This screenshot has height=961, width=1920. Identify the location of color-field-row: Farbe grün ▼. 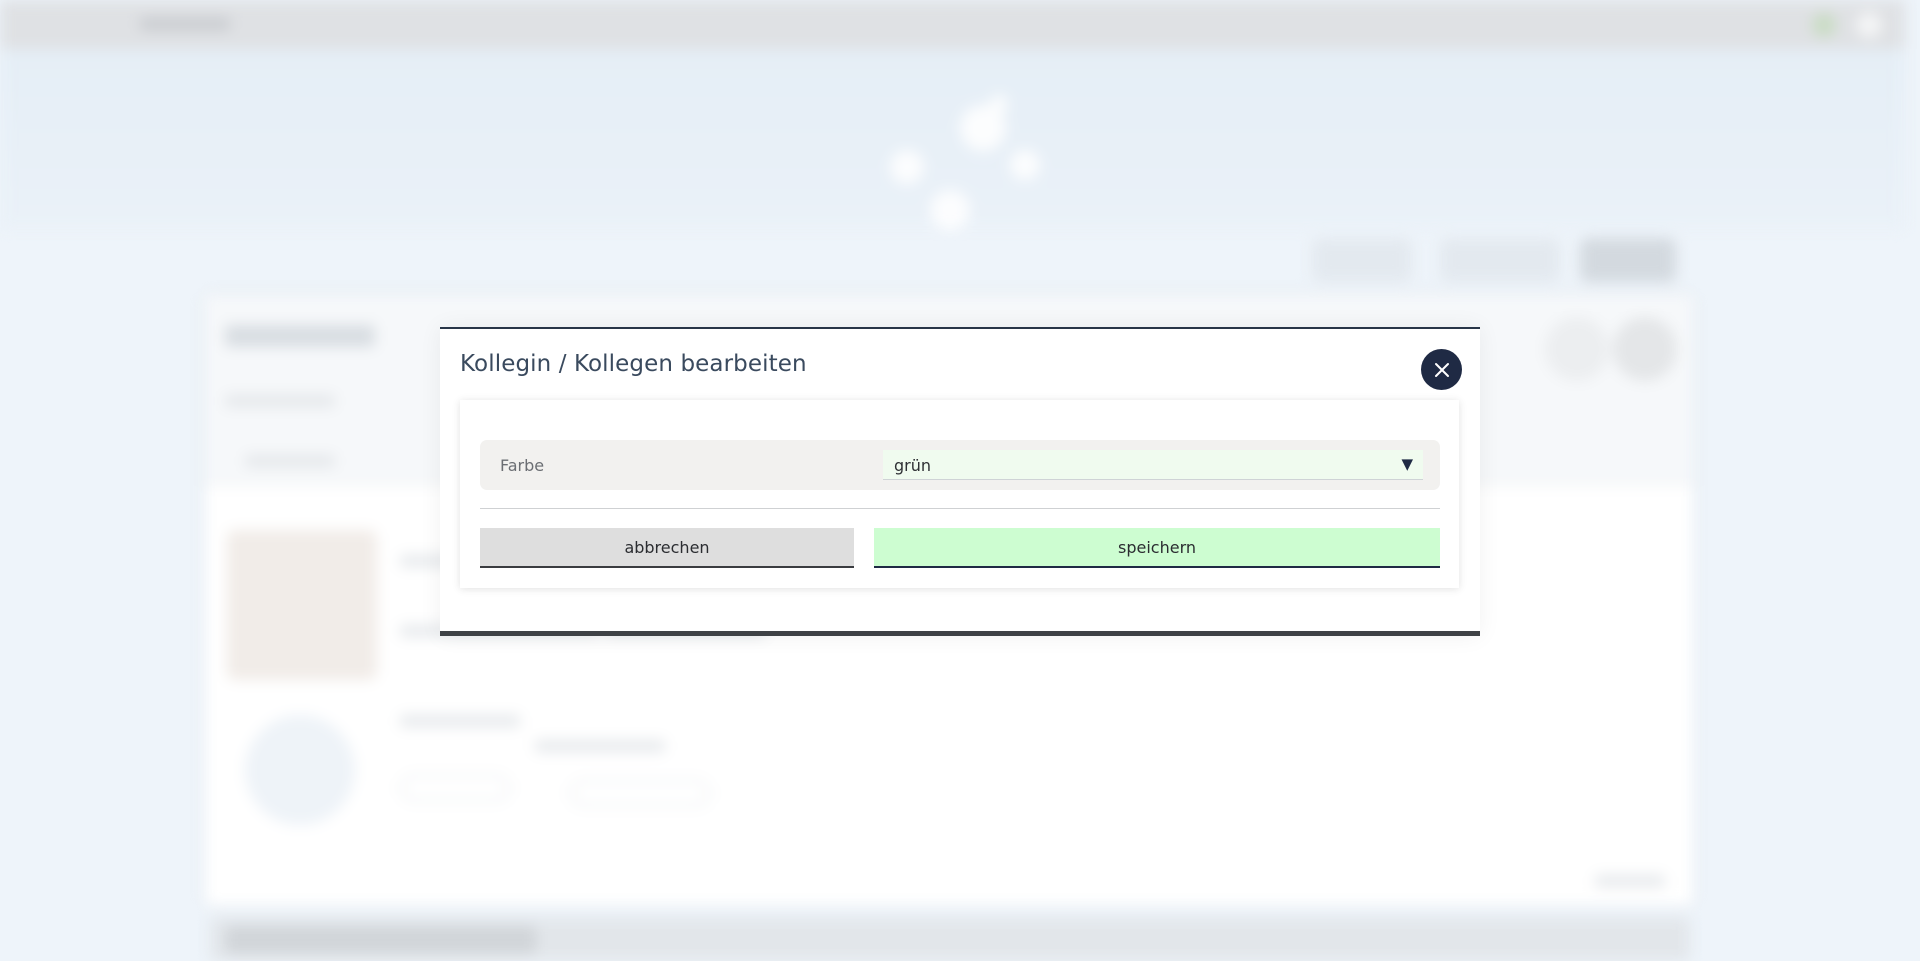
(960, 465).